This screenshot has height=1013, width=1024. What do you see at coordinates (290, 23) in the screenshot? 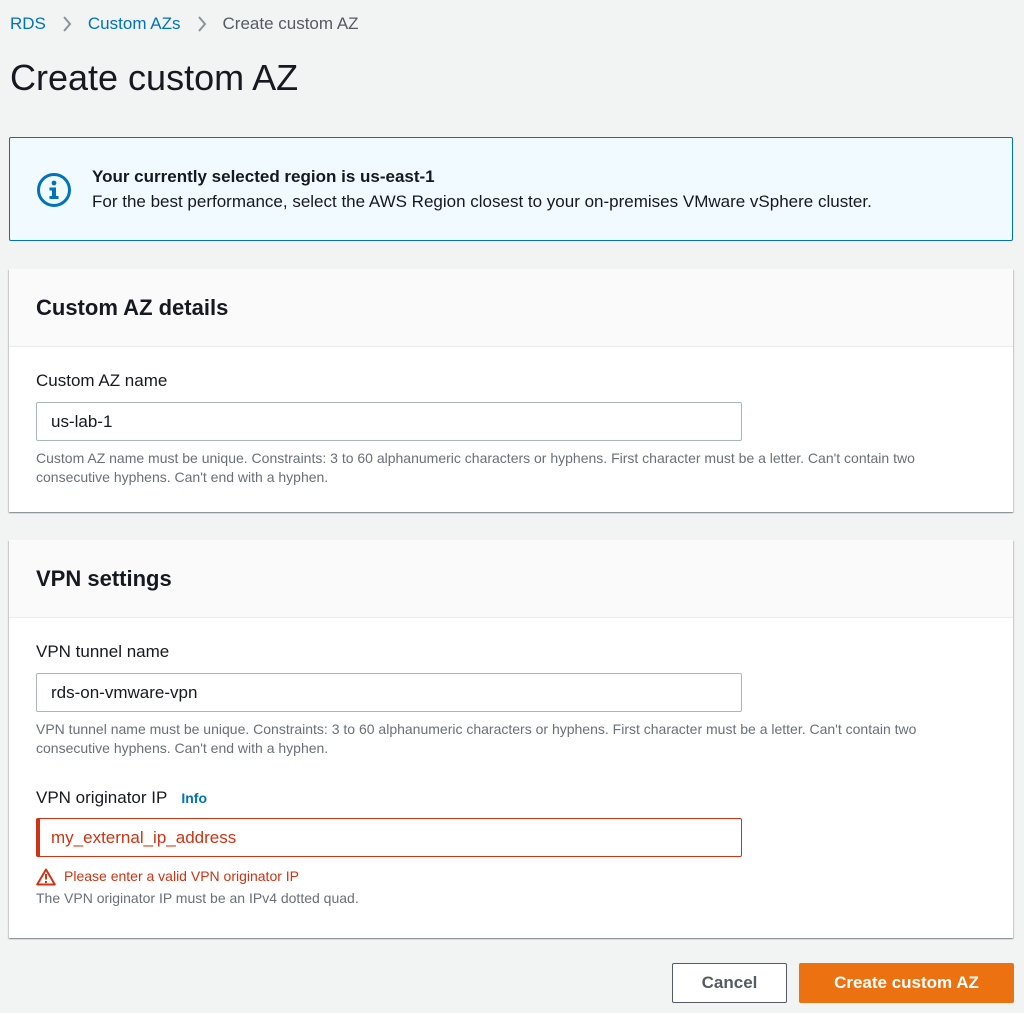
I see `breadcrumb-current: Create custom AZ` at bounding box center [290, 23].